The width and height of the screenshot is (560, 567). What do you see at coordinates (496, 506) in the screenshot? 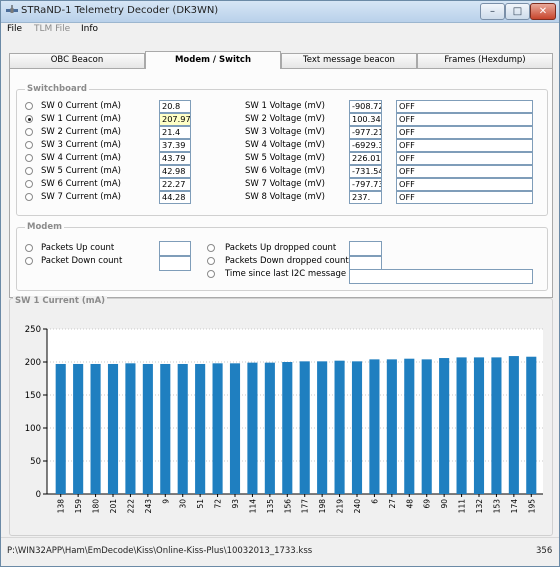
I see `x-tick-label: 153` at bounding box center [496, 506].